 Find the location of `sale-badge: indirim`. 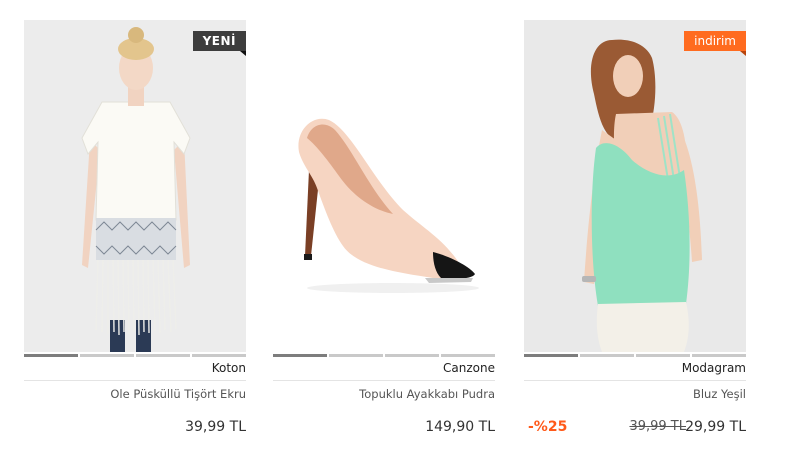

sale-badge: indirim is located at coordinates (715, 43).